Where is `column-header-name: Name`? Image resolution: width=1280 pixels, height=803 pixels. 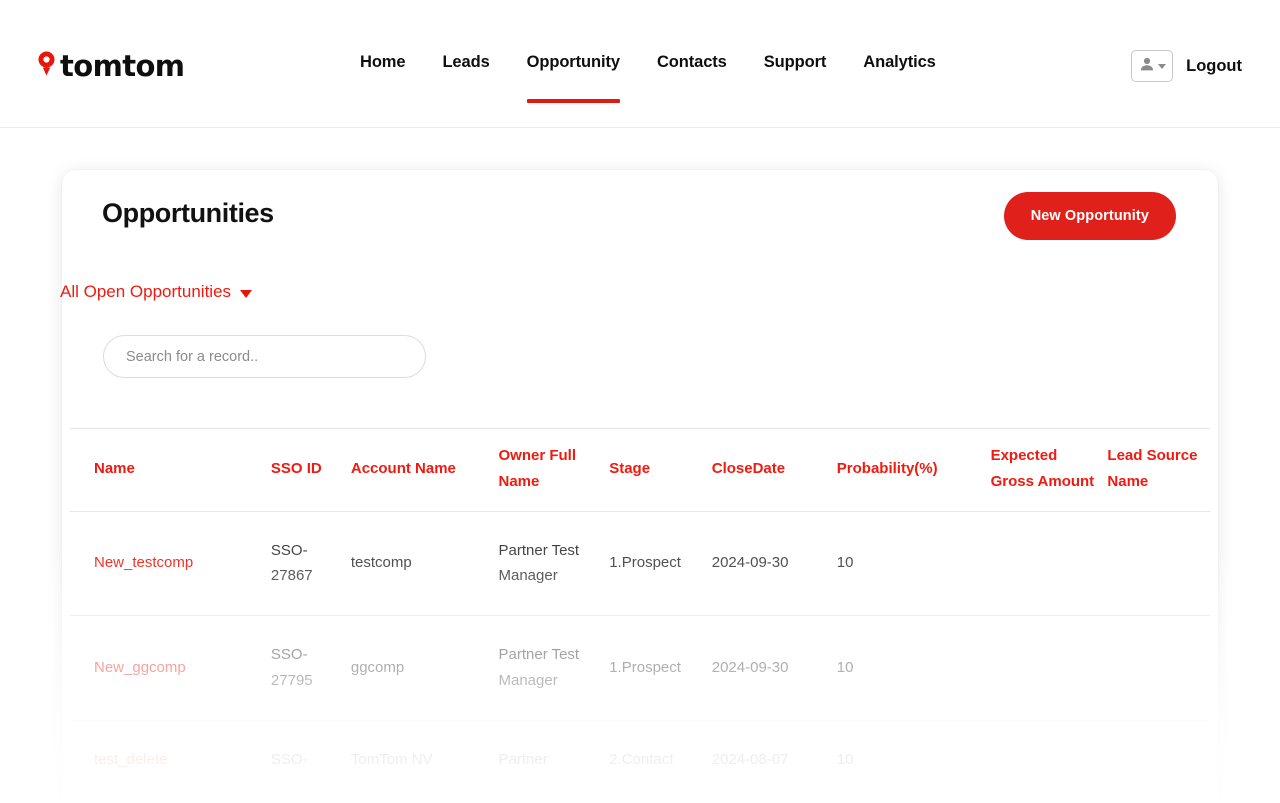 column-header-name: Name is located at coordinates (170, 470).